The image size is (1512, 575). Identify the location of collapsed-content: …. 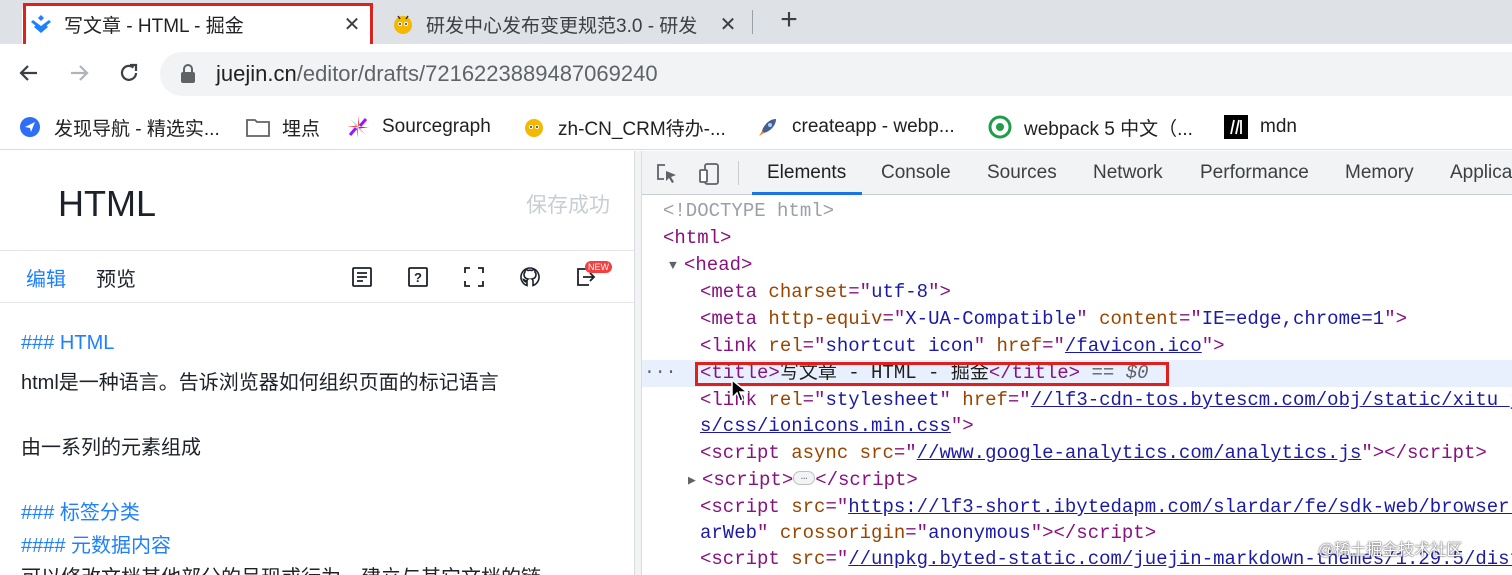
(804, 477).